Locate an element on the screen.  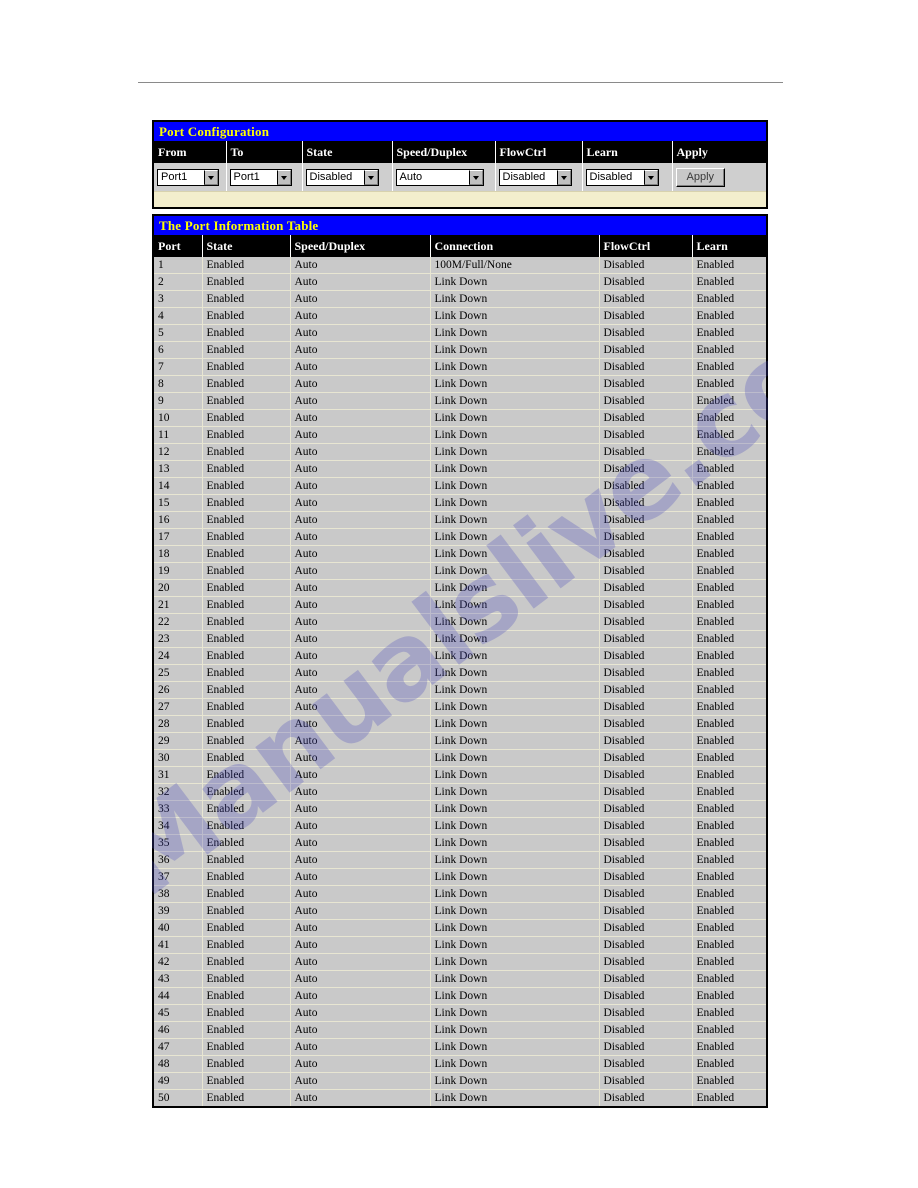
table-row: 28 Enabled Auto Link Down Disabled Enabled is located at coordinates (460, 724).